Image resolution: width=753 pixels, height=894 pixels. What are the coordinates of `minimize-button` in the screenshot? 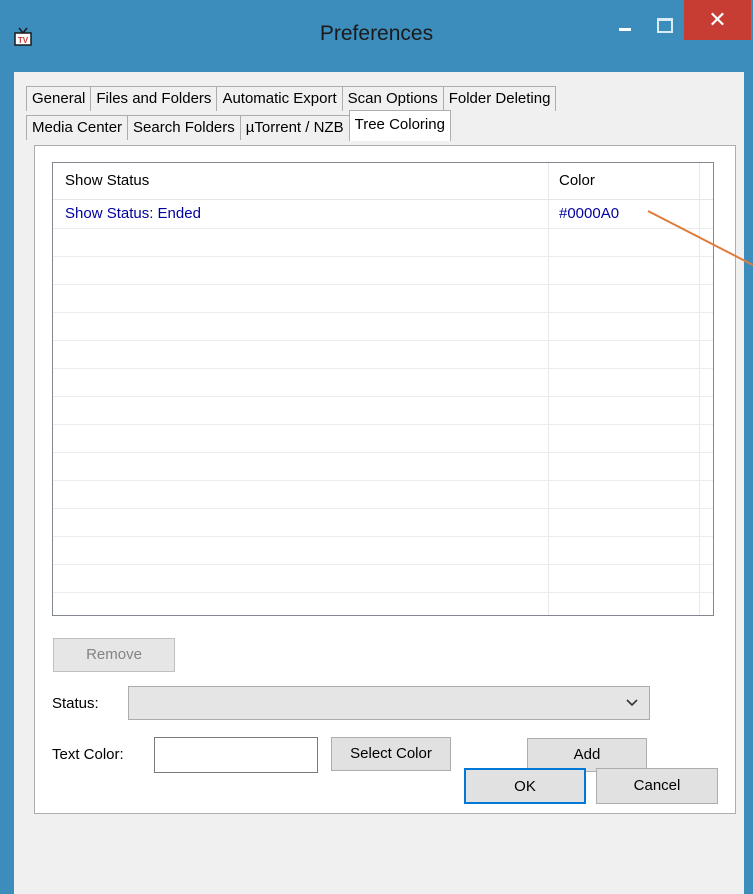 It's located at (625, 27).